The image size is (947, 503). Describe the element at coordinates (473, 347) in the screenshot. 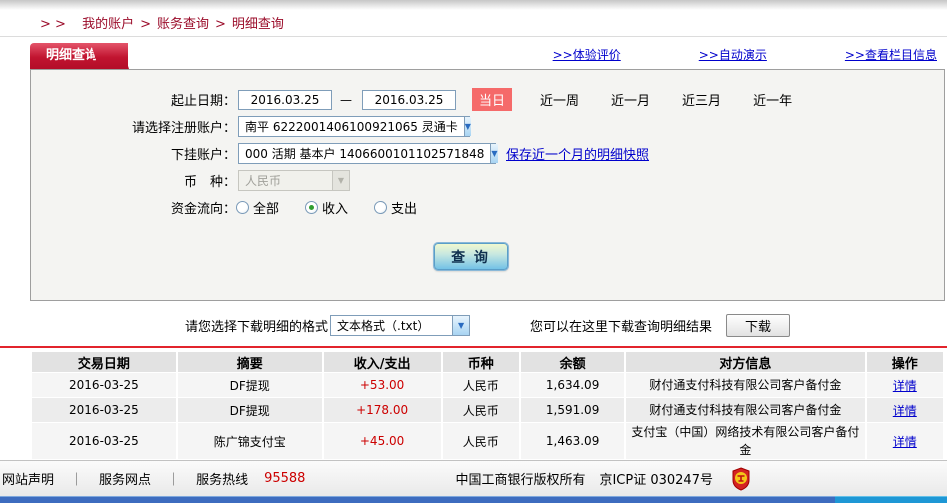

I see `section-divider` at that location.